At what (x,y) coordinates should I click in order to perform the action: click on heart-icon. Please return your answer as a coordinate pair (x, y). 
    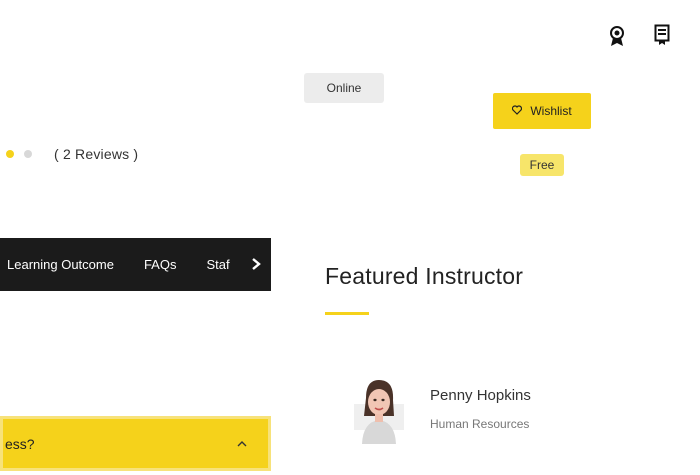
    Looking at the image, I should click on (517, 111).